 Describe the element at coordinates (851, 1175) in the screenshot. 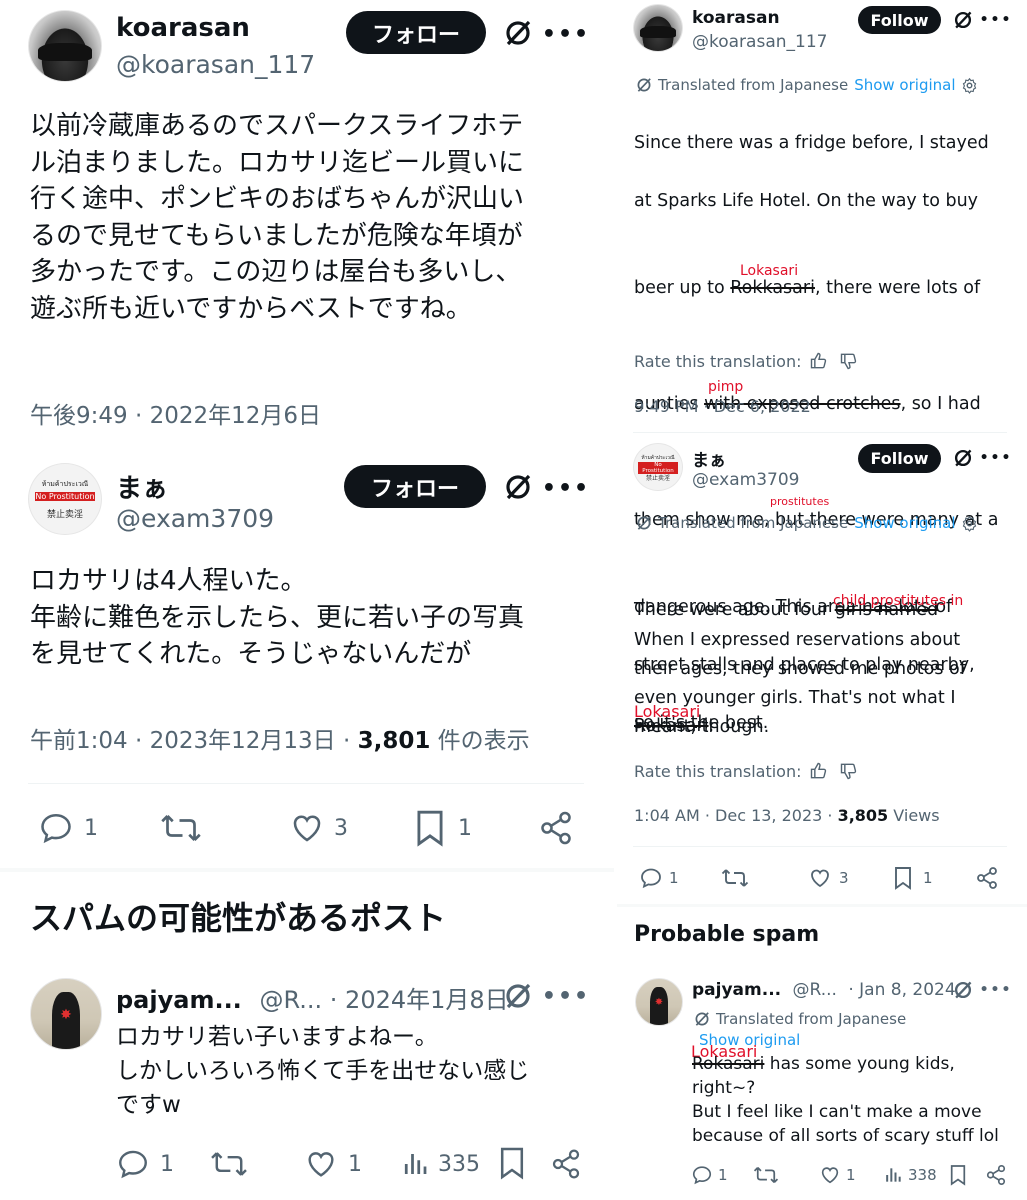

I see `like-count: 1` at that location.